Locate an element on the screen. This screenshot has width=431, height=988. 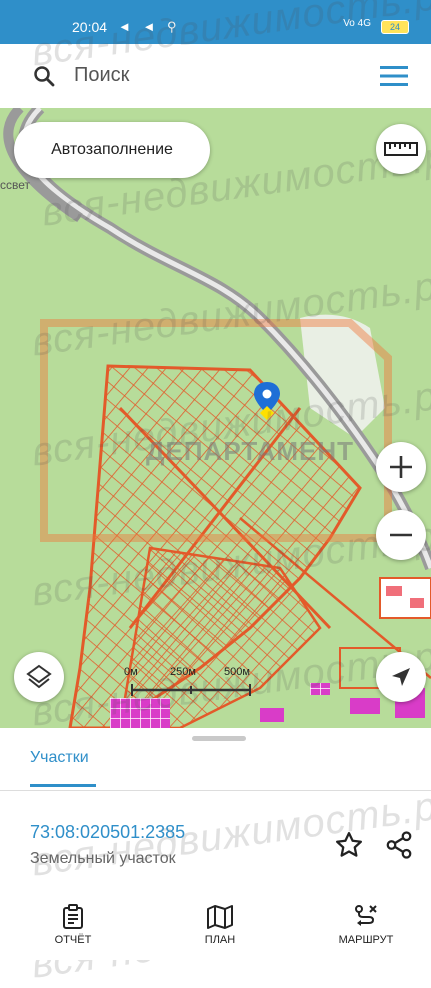
street-label: ссвет is located at coordinates (15, 185).